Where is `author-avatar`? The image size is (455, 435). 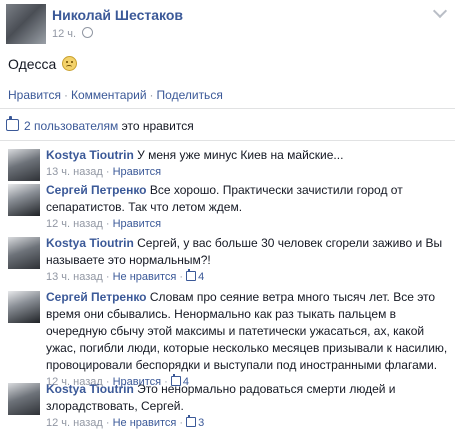 author-avatar is located at coordinates (26, 24).